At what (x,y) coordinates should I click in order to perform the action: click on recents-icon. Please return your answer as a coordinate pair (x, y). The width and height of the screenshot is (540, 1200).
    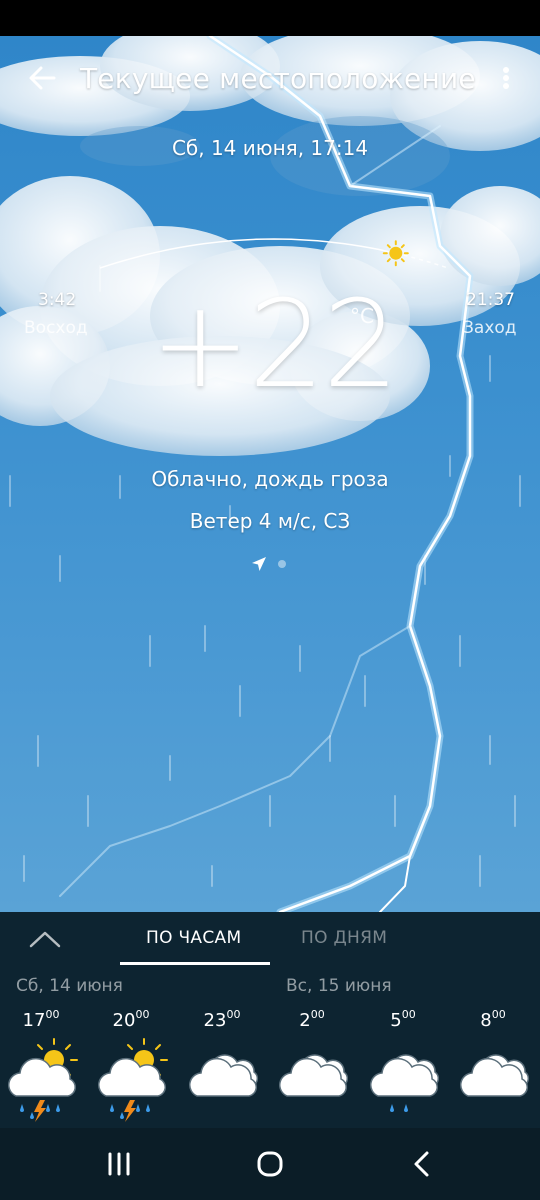
    Looking at the image, I should click on (119, 1164).